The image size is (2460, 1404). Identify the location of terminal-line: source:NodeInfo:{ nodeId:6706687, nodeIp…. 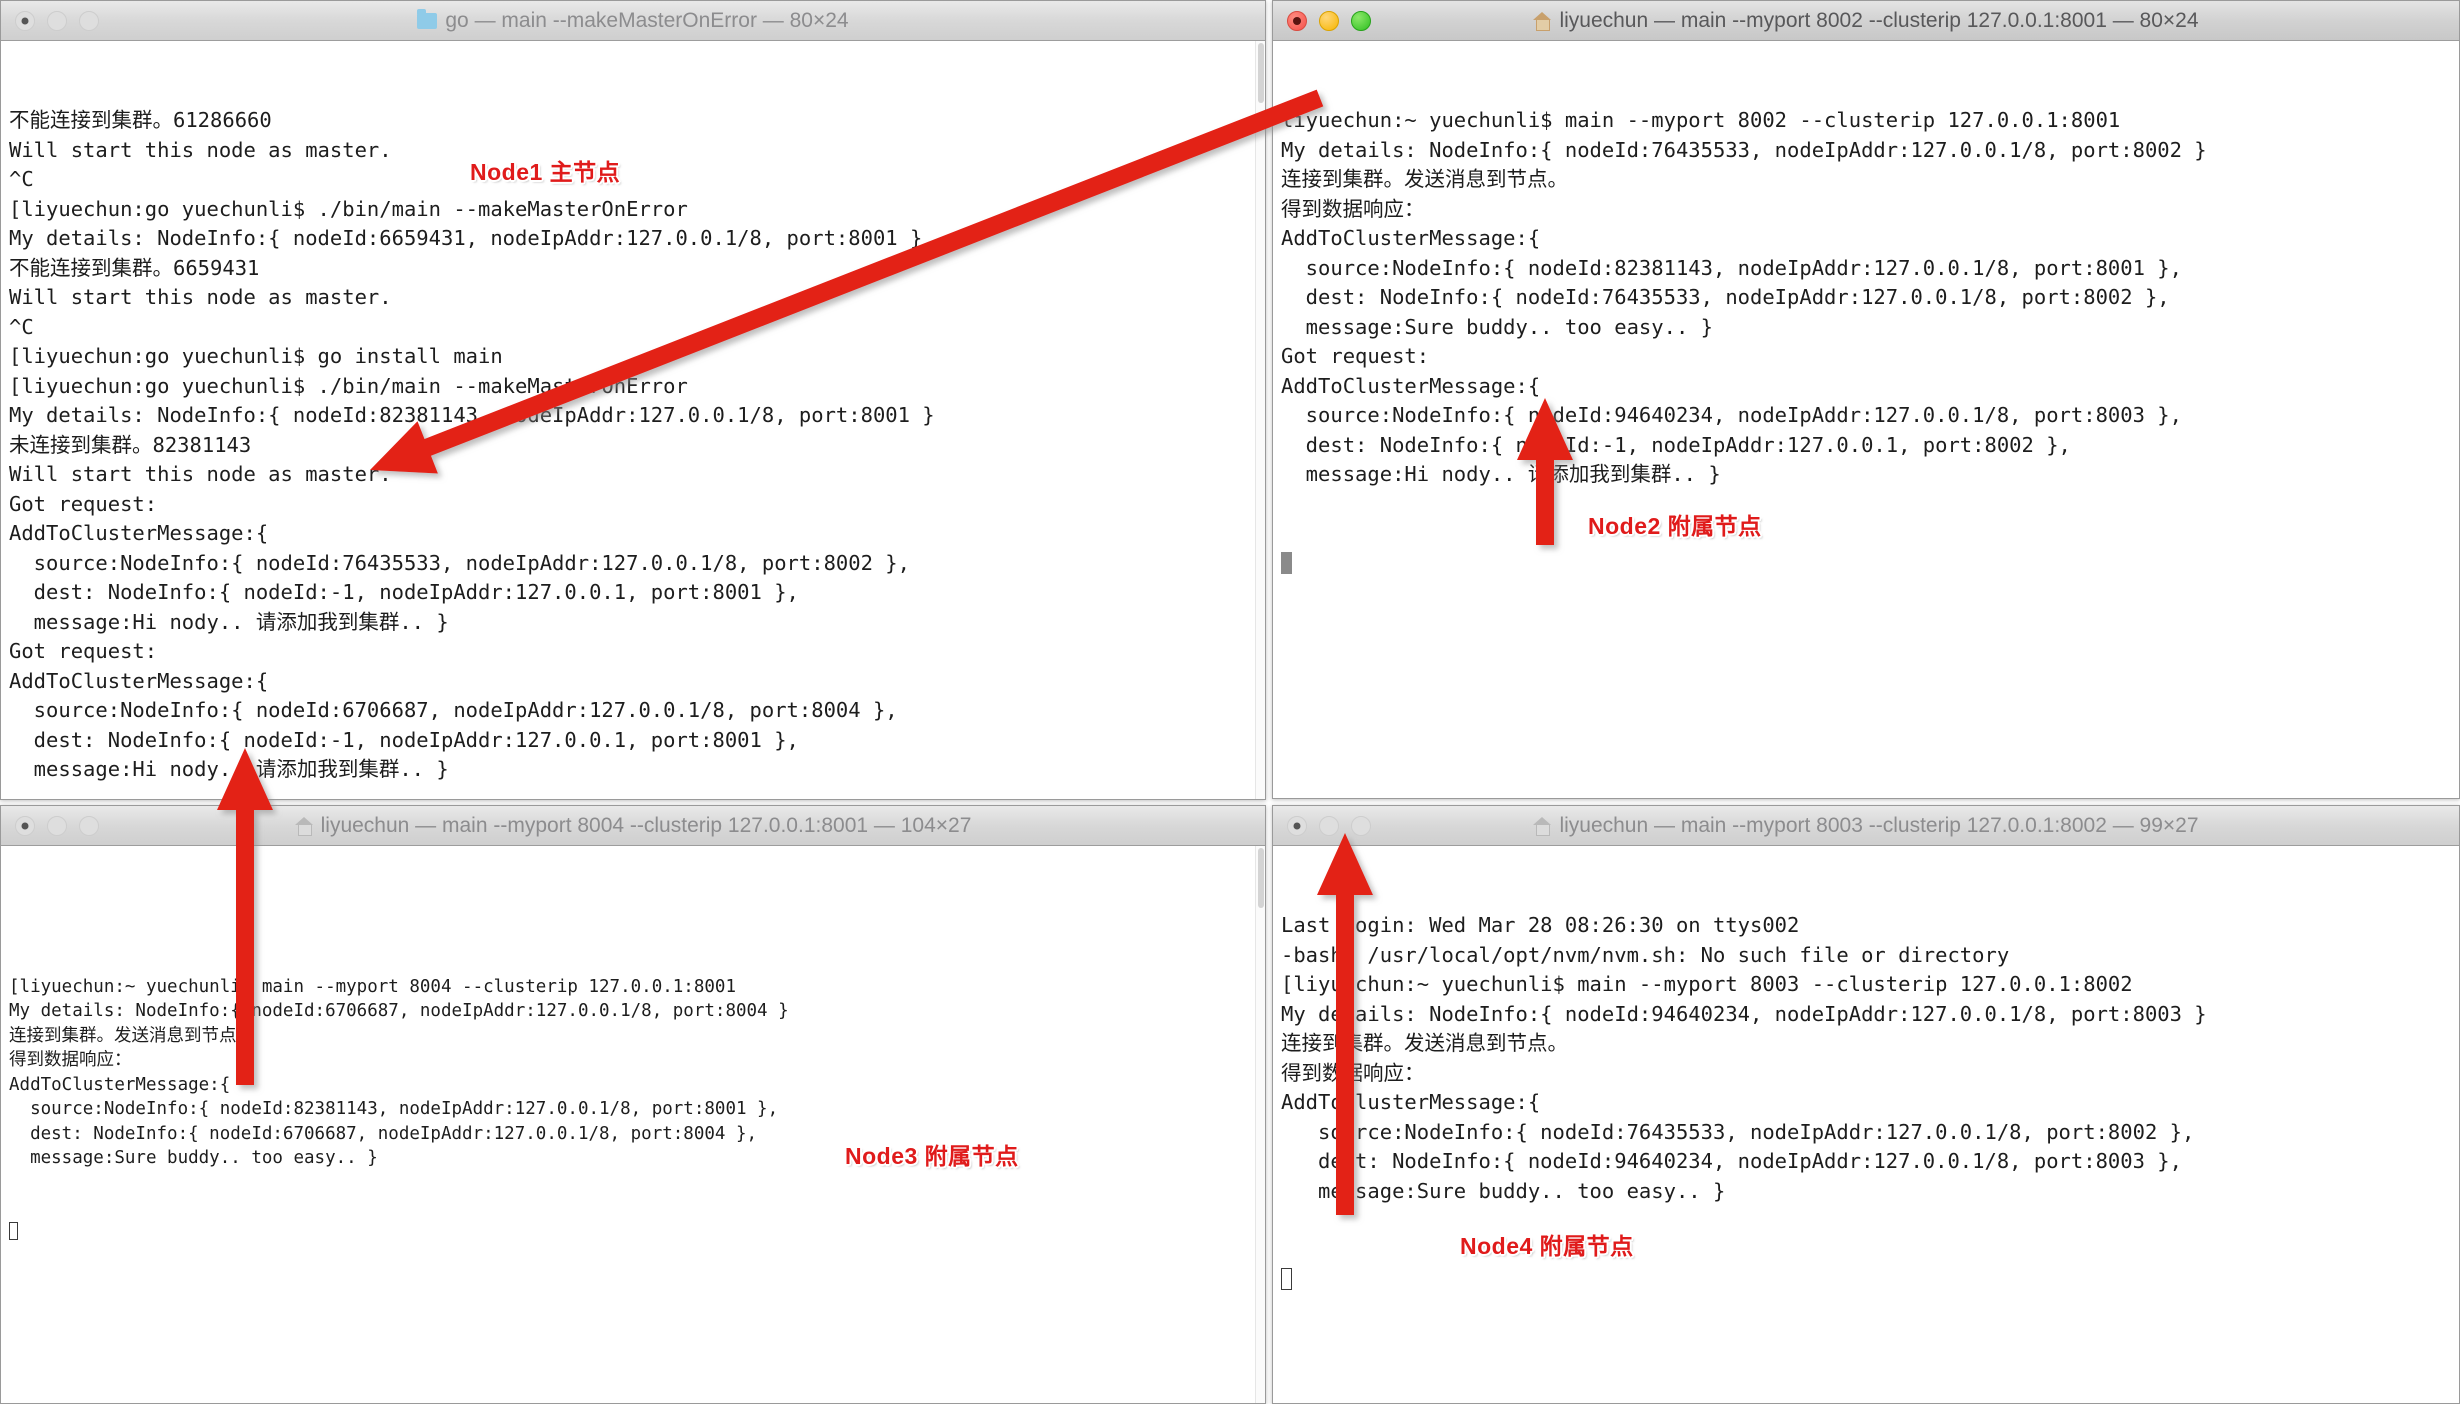
(453, 710).